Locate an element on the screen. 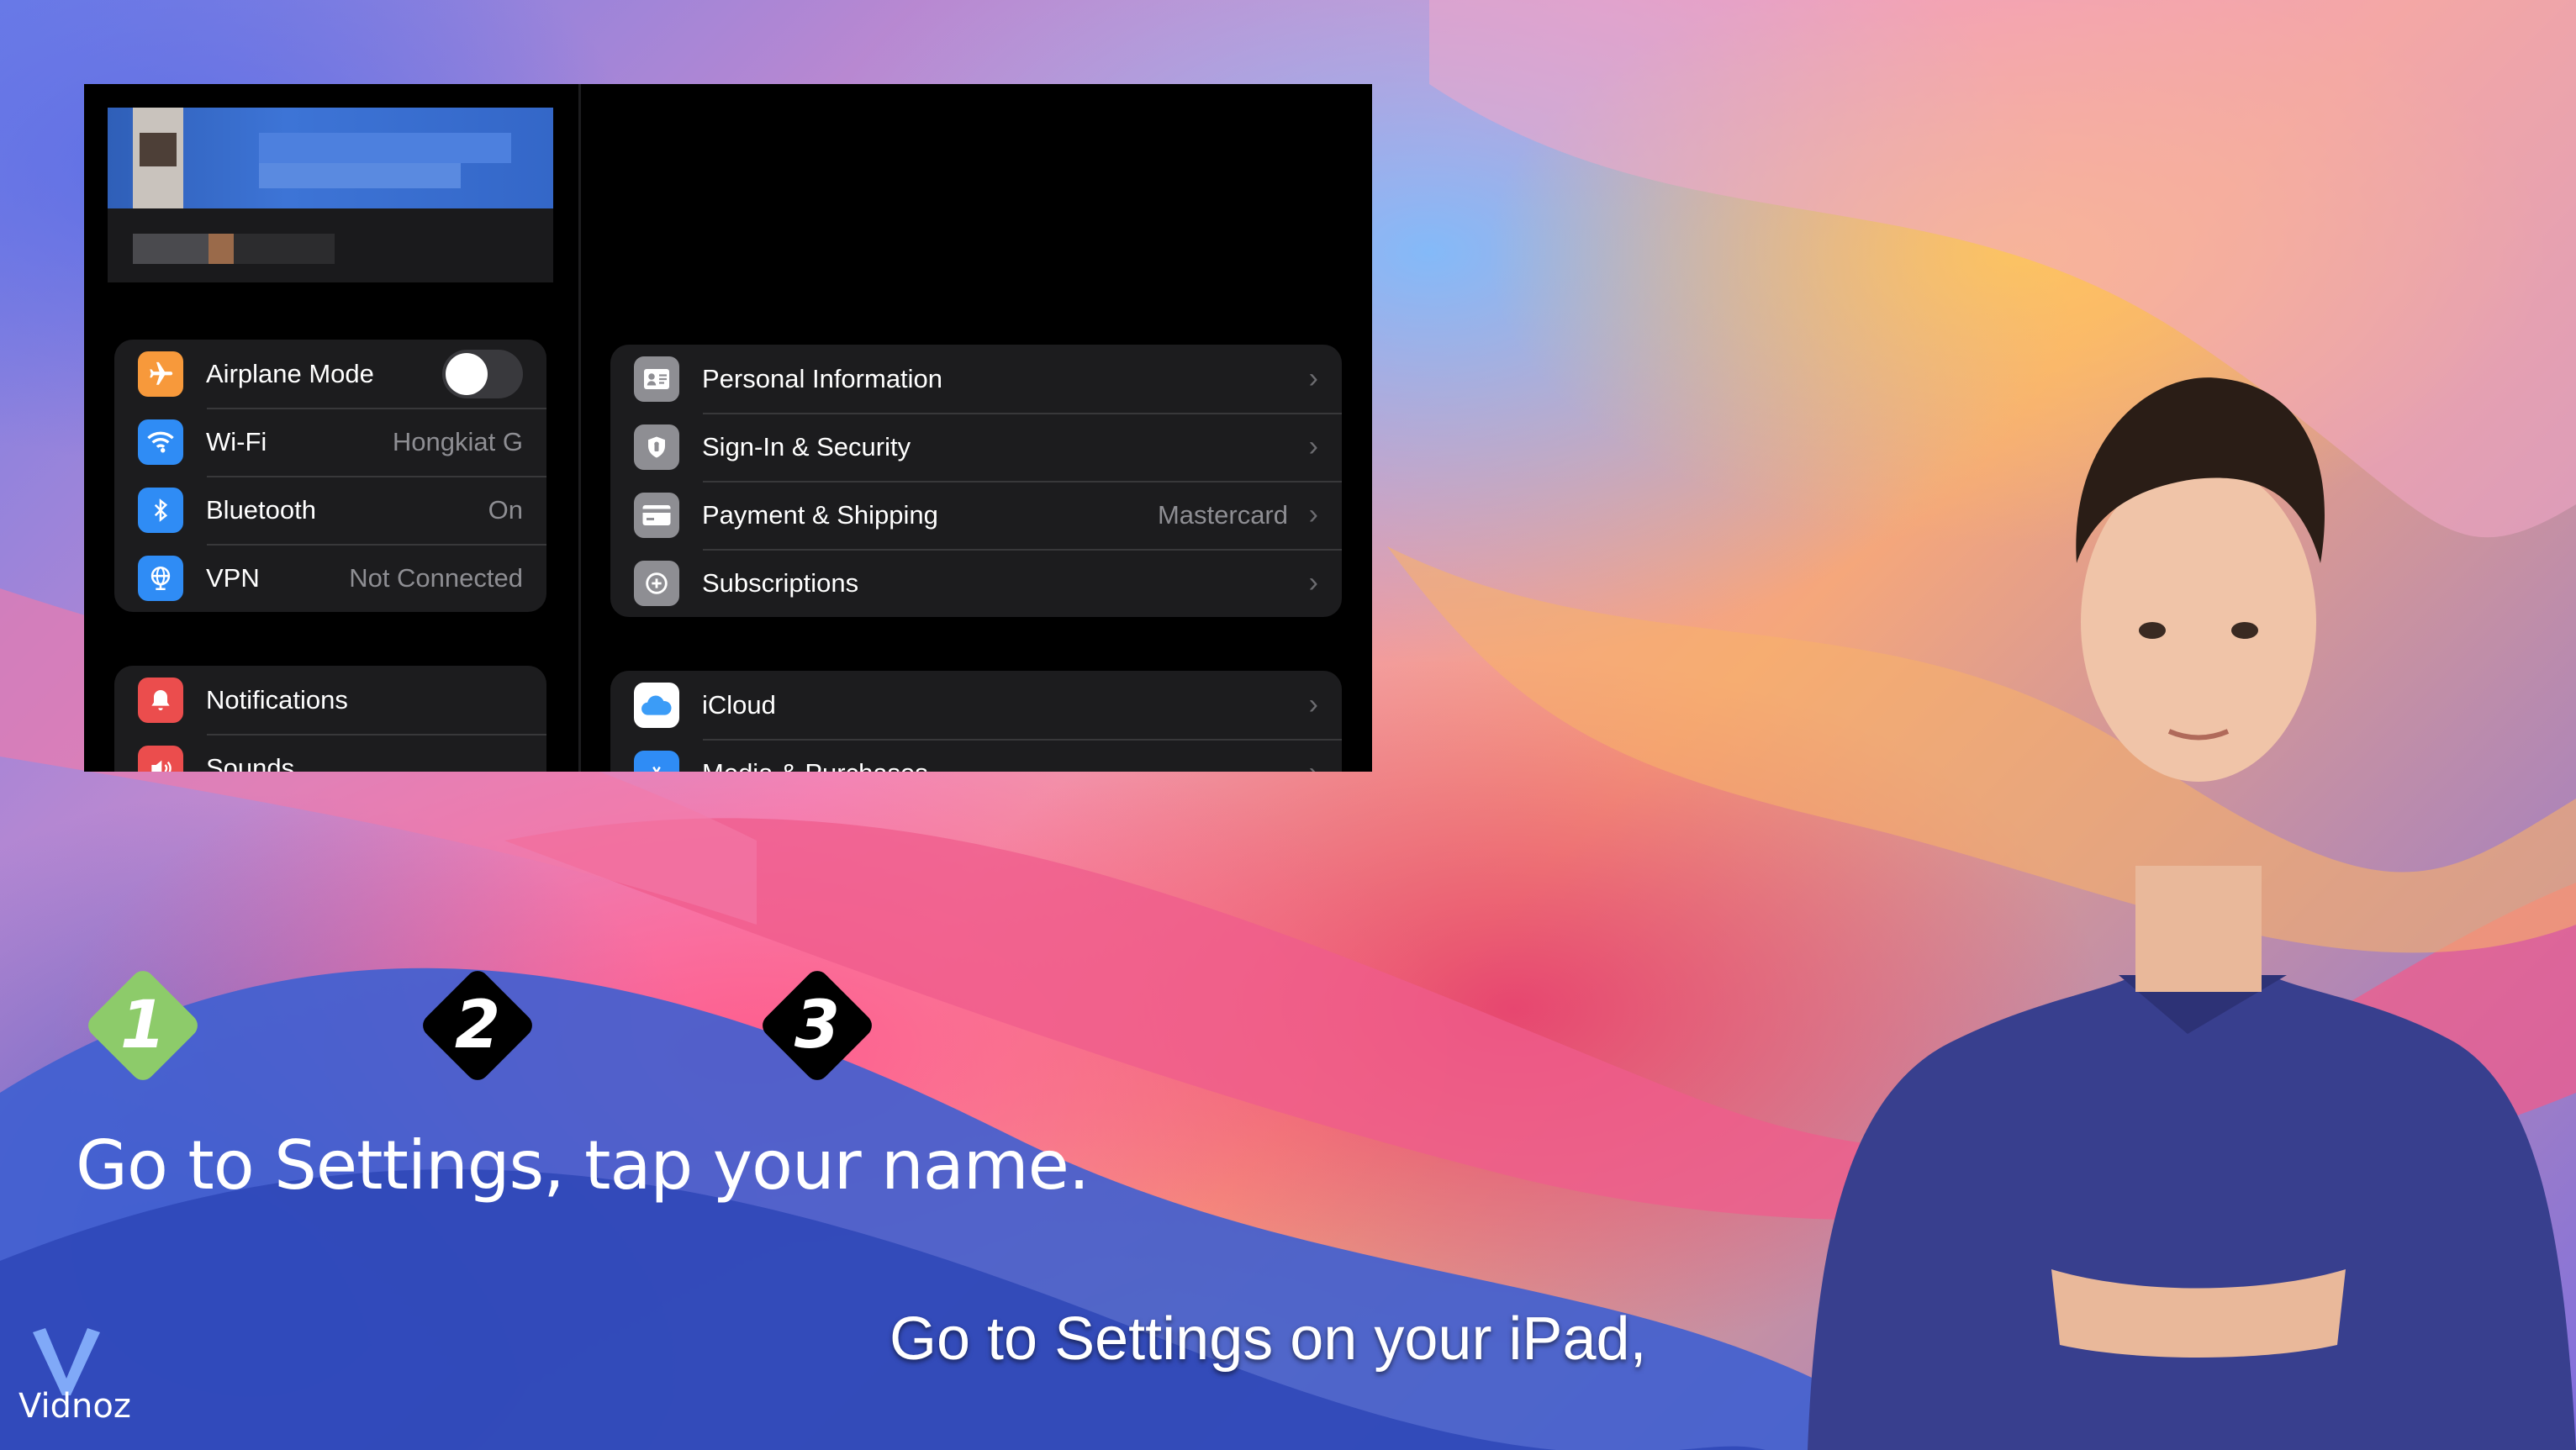 The width and height of the screenshot is (2576, 1450). sidebar-item-label: Bluetooth is located at coordinates (261, 509).